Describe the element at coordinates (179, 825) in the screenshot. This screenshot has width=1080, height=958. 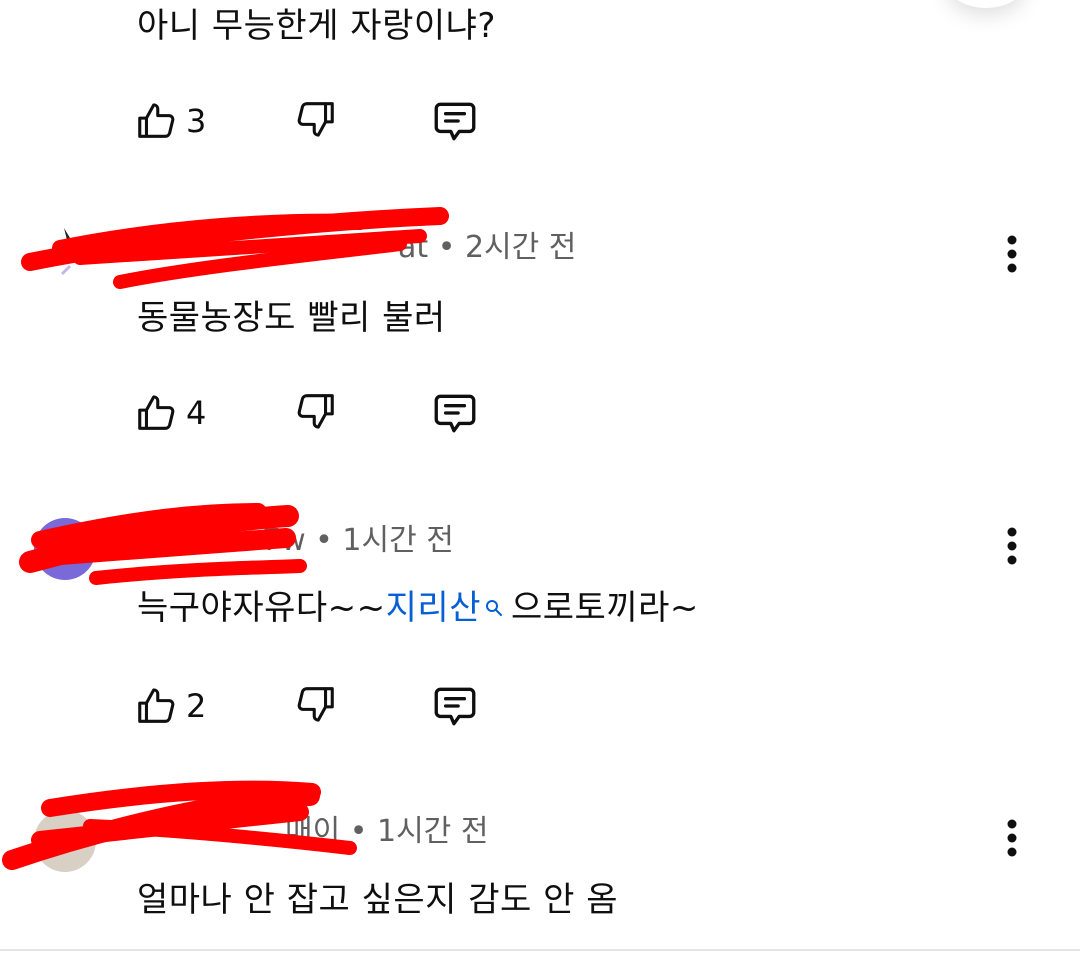
I see `redaction-mark` at that location.